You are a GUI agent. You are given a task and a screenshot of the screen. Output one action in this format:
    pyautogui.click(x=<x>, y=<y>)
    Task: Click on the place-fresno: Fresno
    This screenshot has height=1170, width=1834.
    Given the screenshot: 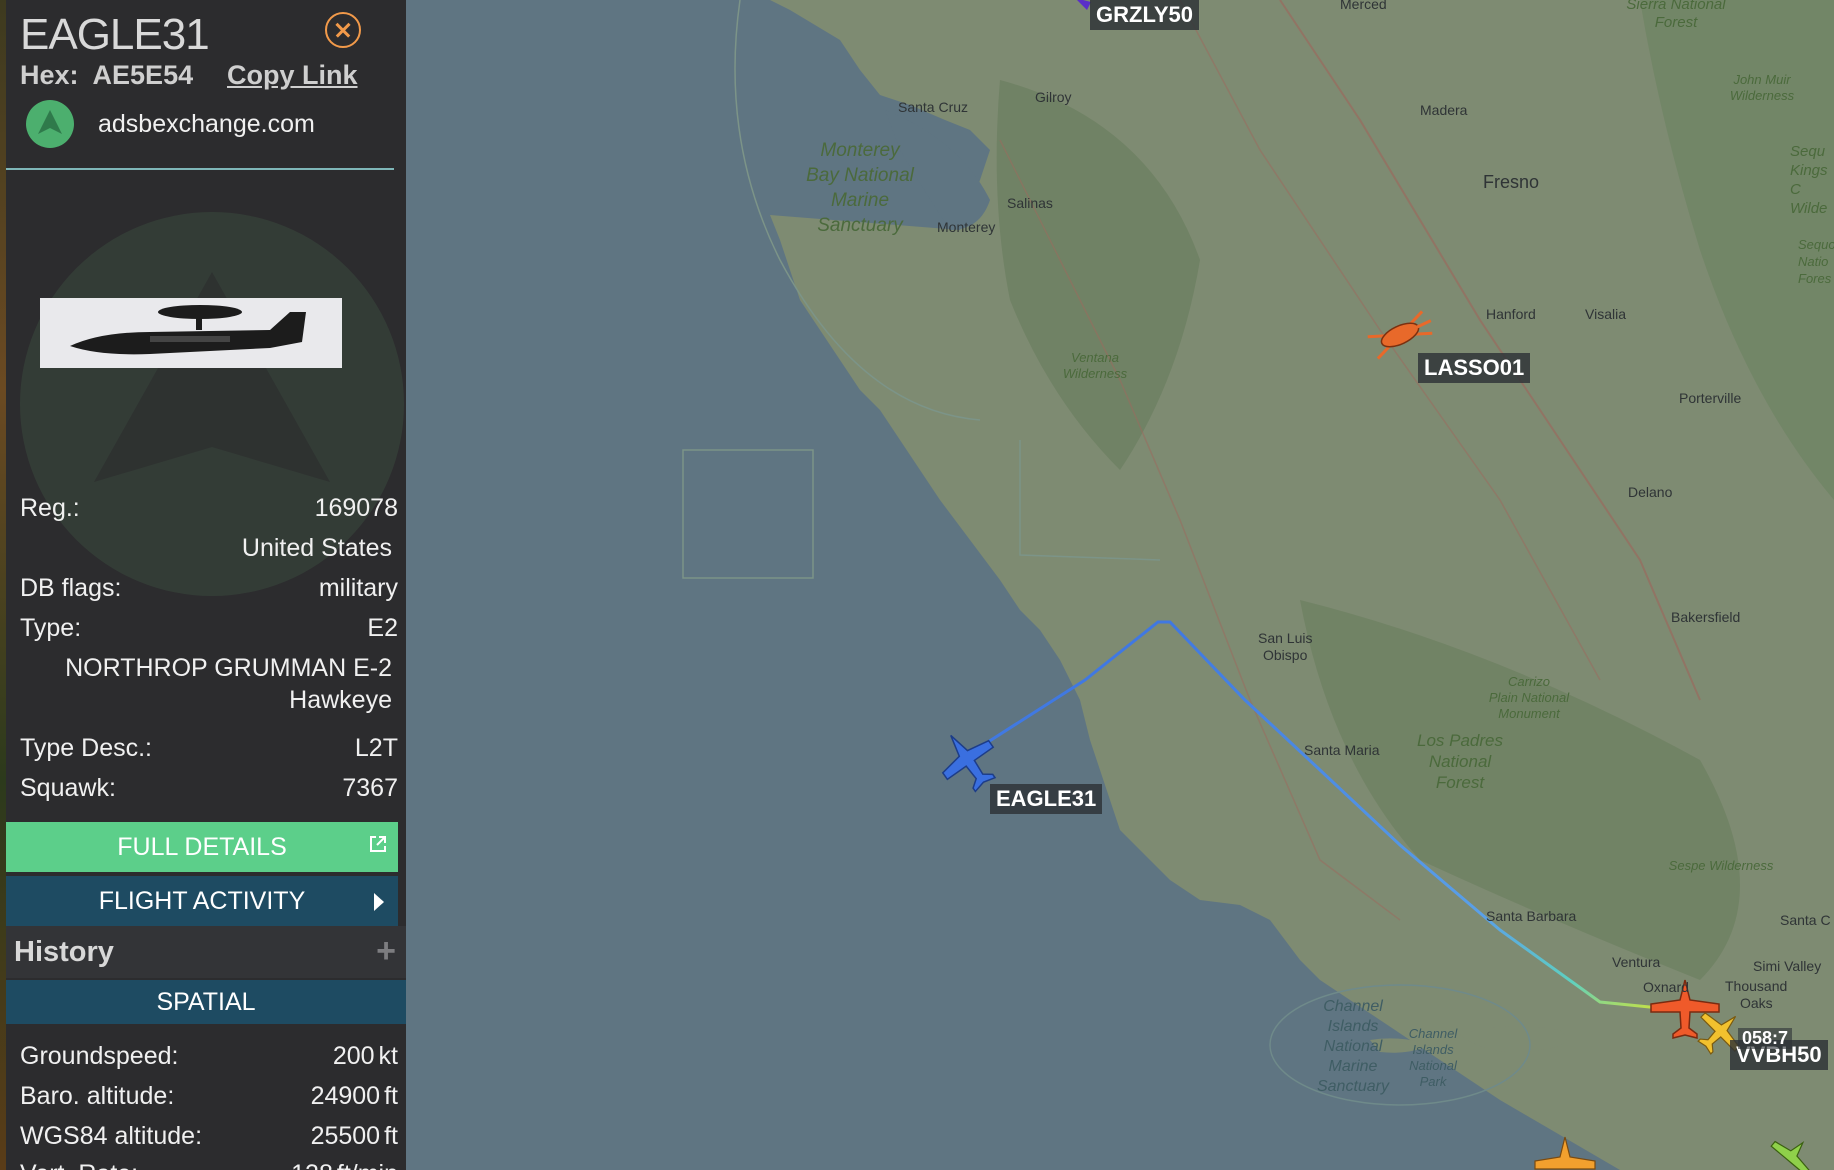 What is the action you would take?
    pyautogui.click(x=1511, y=182)
    